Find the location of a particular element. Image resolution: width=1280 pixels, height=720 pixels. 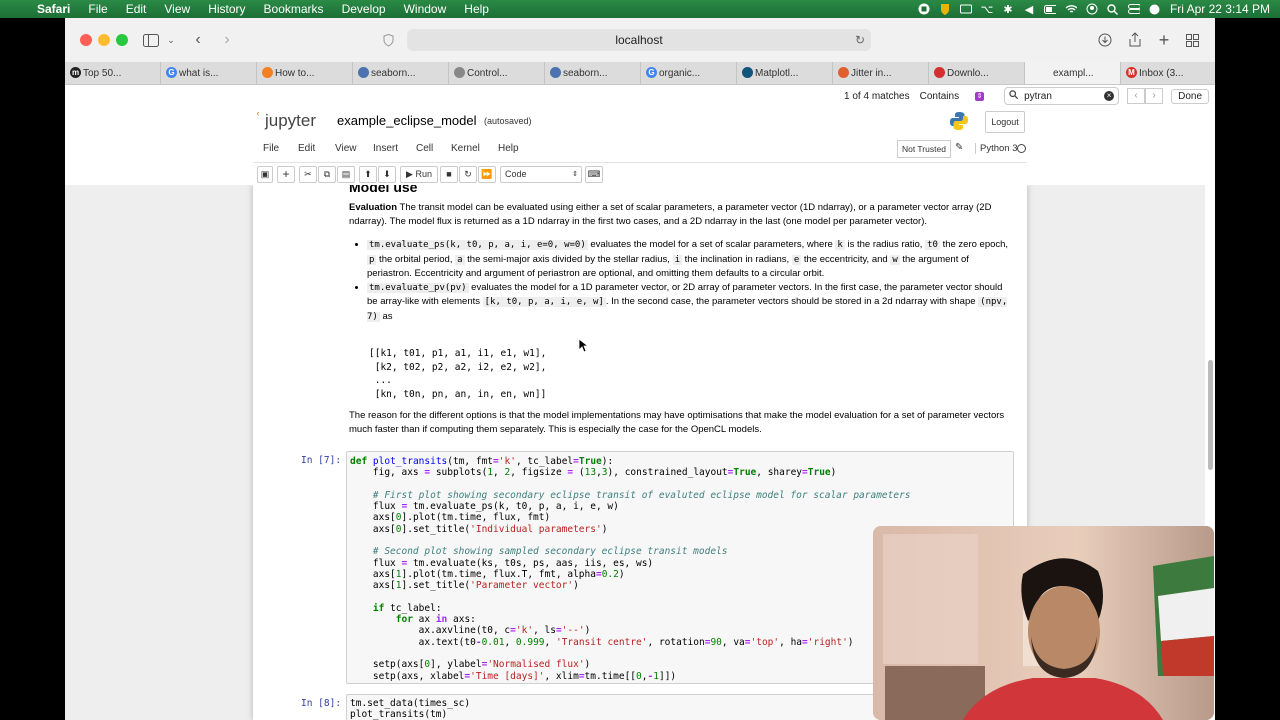

code-span: t0 is located at coordinates (932, 245).